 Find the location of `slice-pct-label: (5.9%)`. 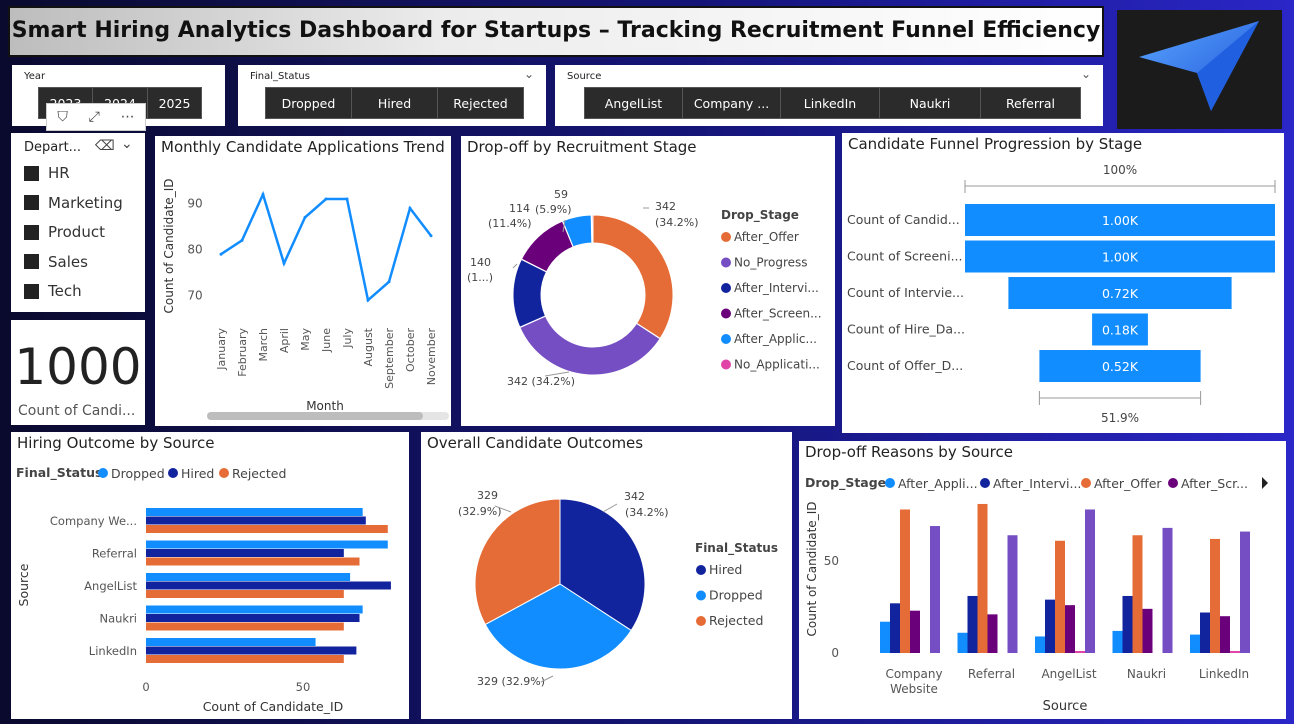

slice-pct-label: (5.9%) is located at coordinates (553, 209).